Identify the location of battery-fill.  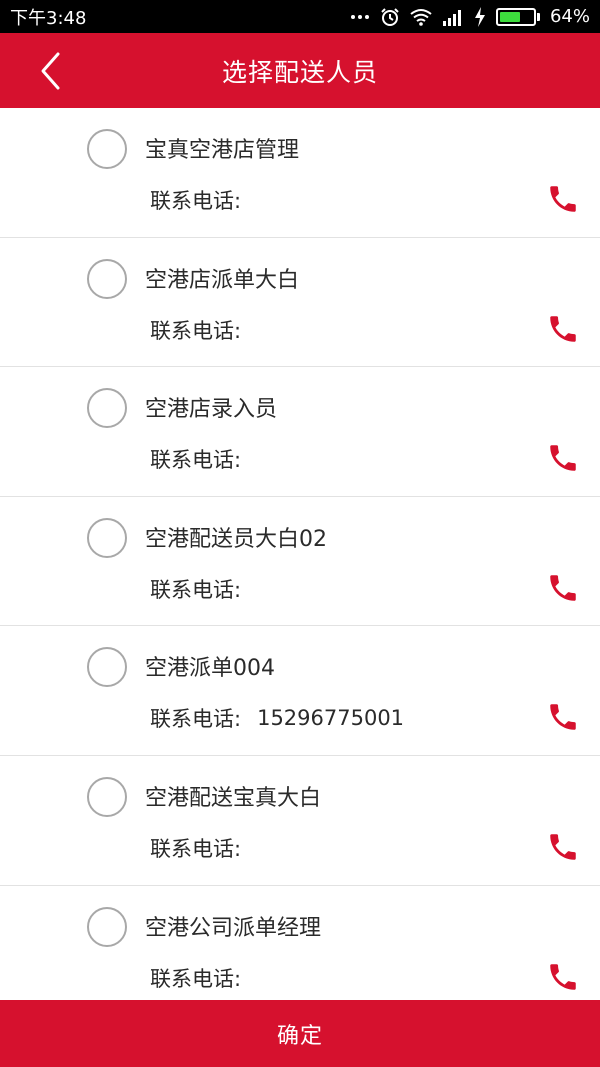
(510, 16).